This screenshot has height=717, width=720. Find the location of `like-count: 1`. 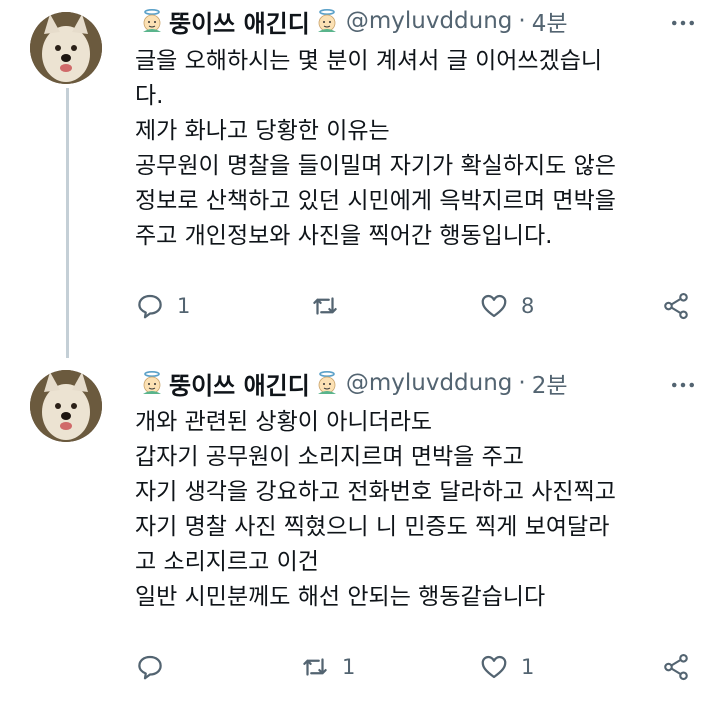

like-count: 1 is located at coordinates (528, 667).